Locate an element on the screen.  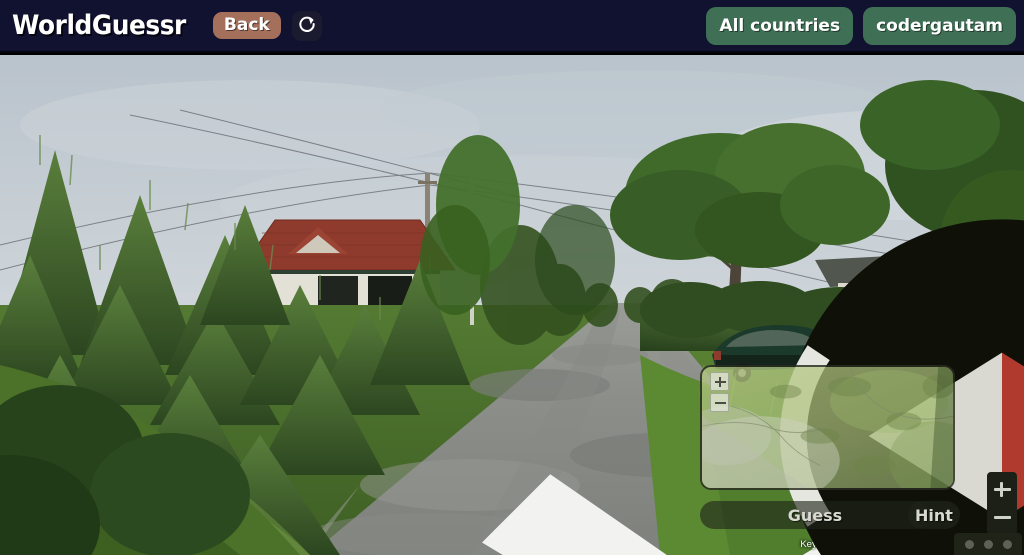
all-countries-button: All countries is located at coordinates (780, 25).